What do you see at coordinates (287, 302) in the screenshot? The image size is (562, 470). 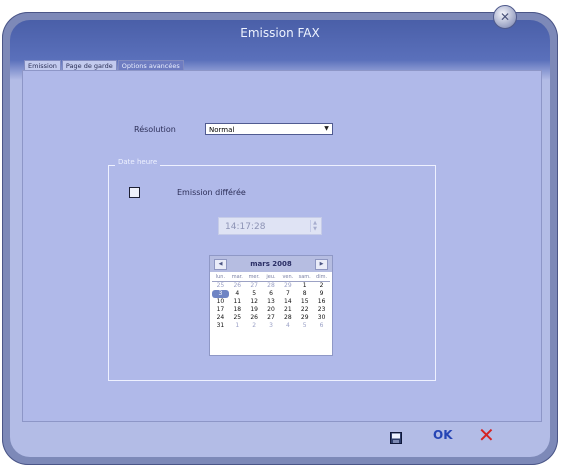 I see `calendar-day: 14` at bounding box center [287, 302].